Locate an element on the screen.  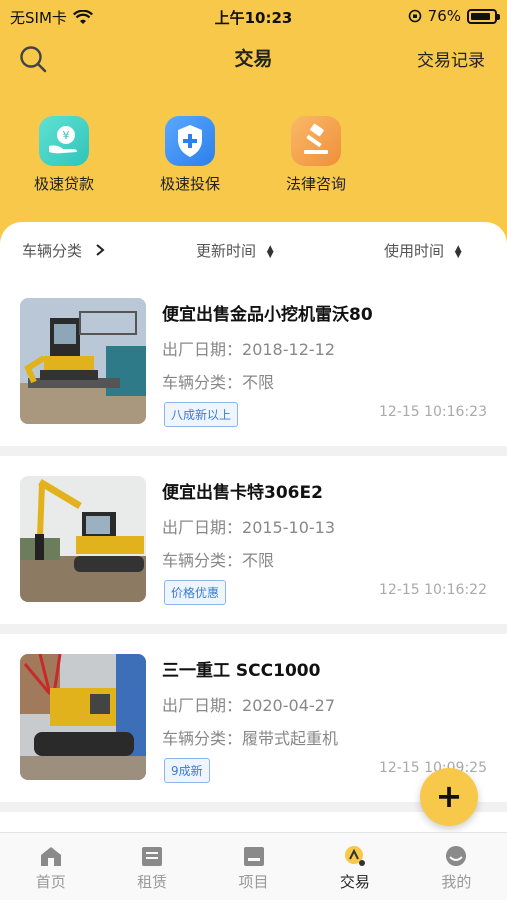
loan-icon: ¥ is located at coordinates (64, 141).